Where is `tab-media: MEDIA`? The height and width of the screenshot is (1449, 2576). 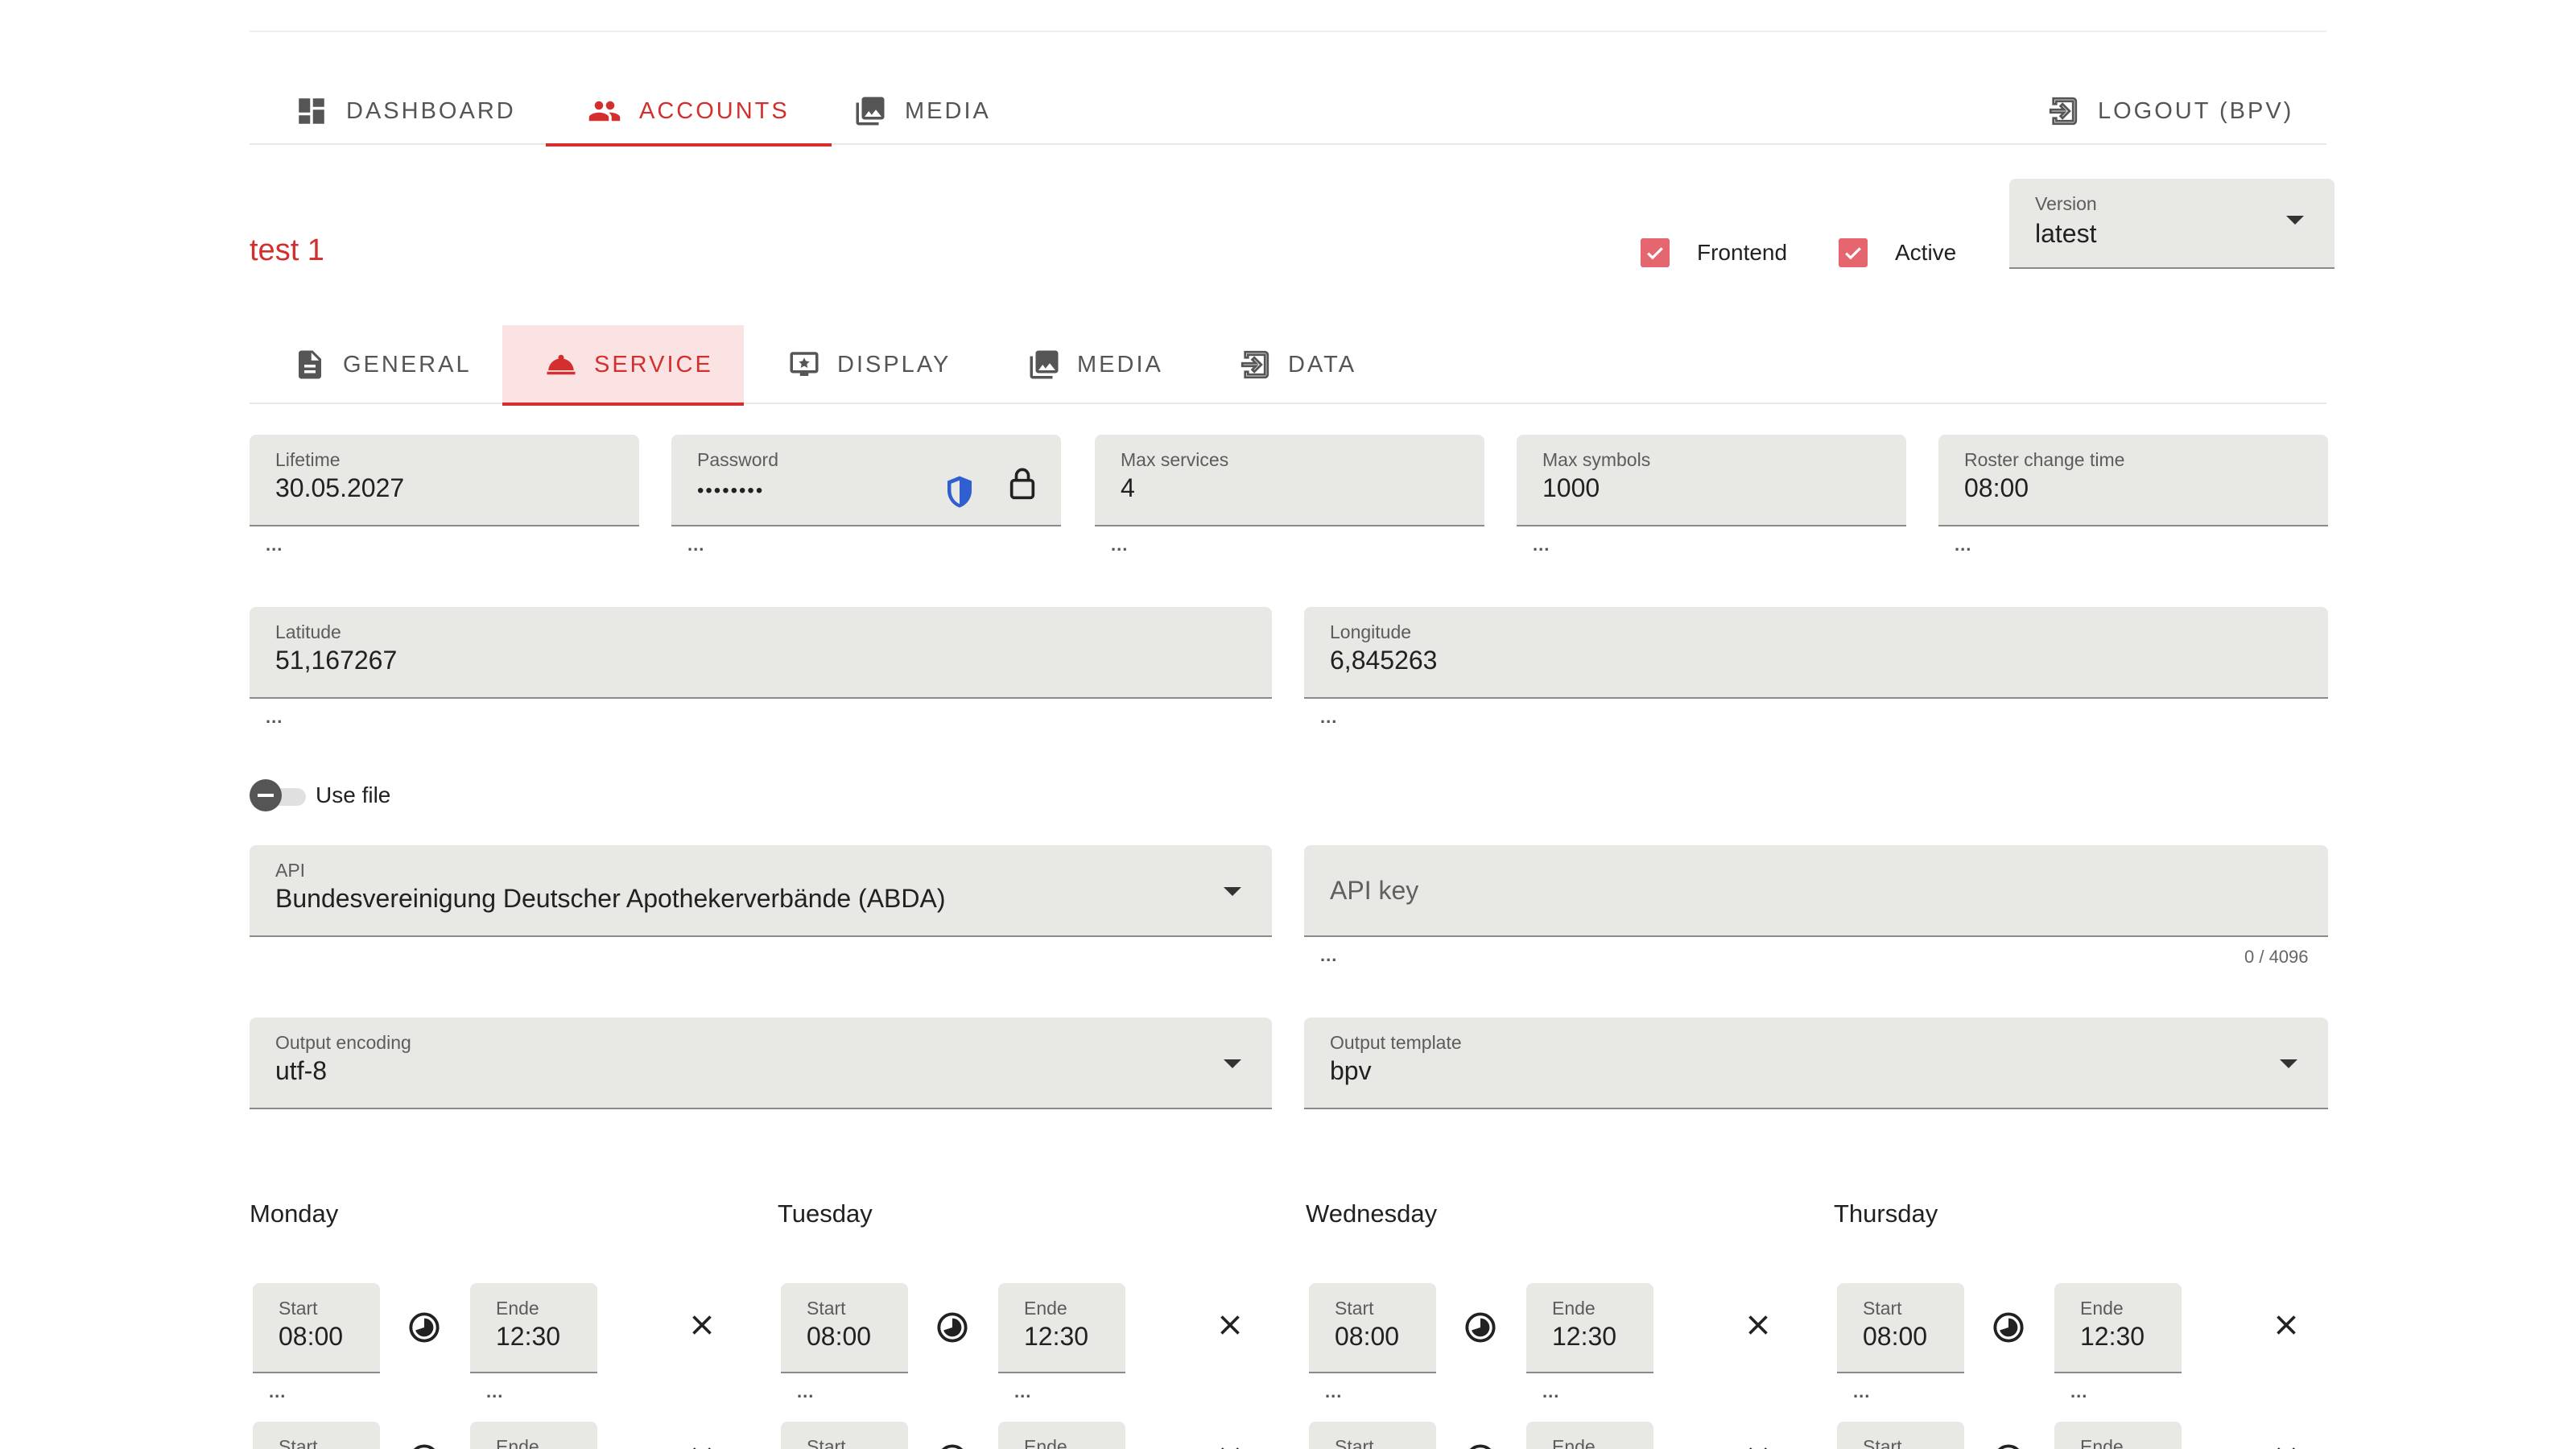 tab-media: MEDIA is located at coordinates (1095, 364).